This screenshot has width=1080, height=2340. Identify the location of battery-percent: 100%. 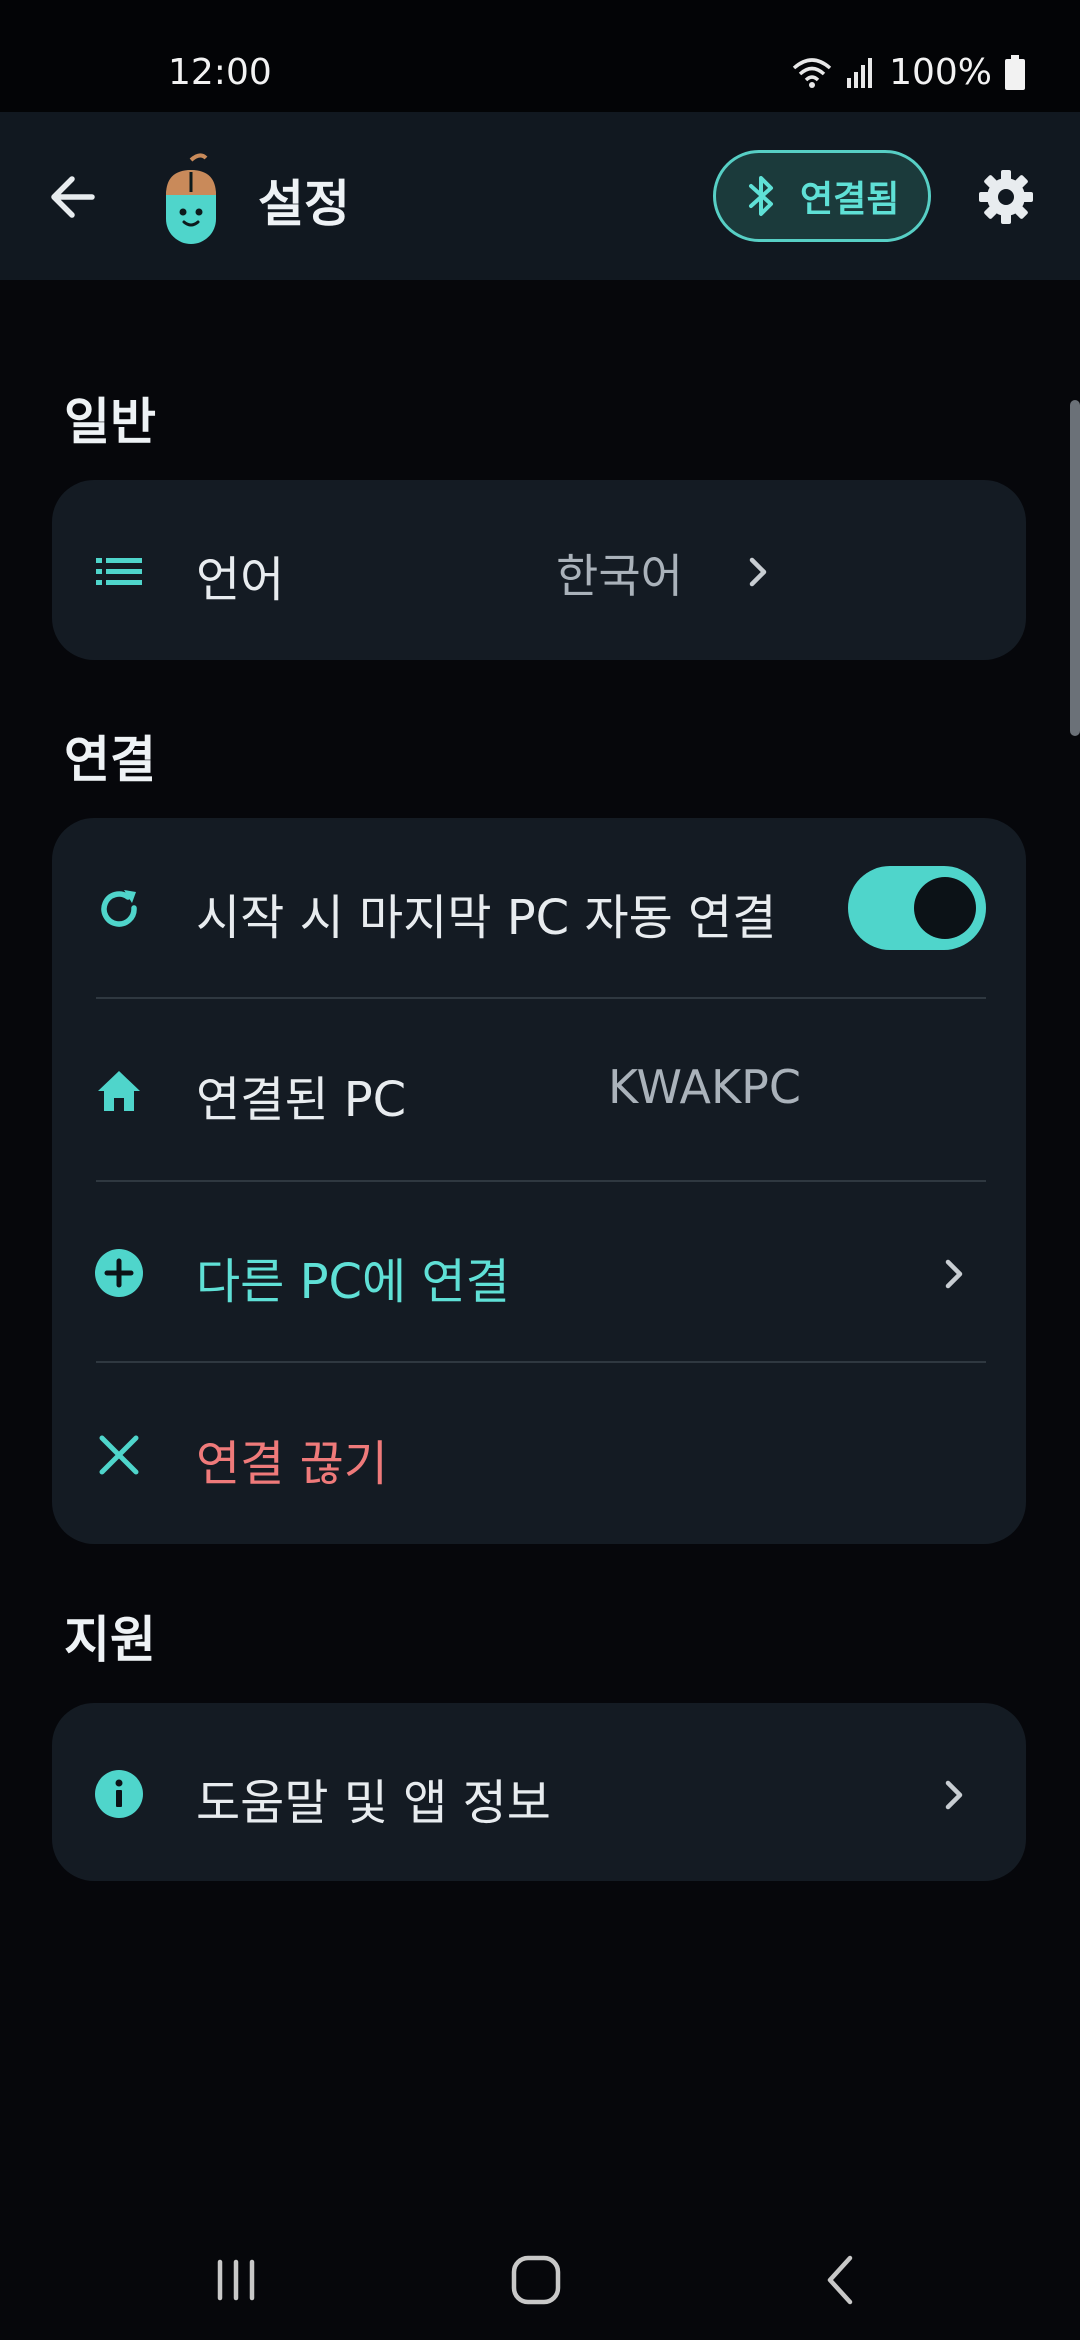
(940, 72).